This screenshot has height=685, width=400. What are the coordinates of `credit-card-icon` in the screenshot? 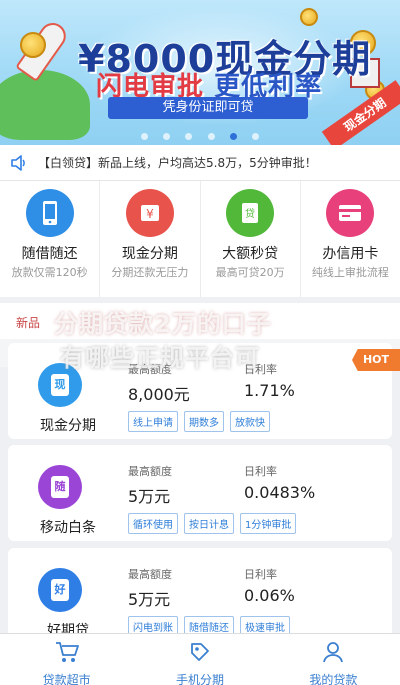 It's located at (350, 213).